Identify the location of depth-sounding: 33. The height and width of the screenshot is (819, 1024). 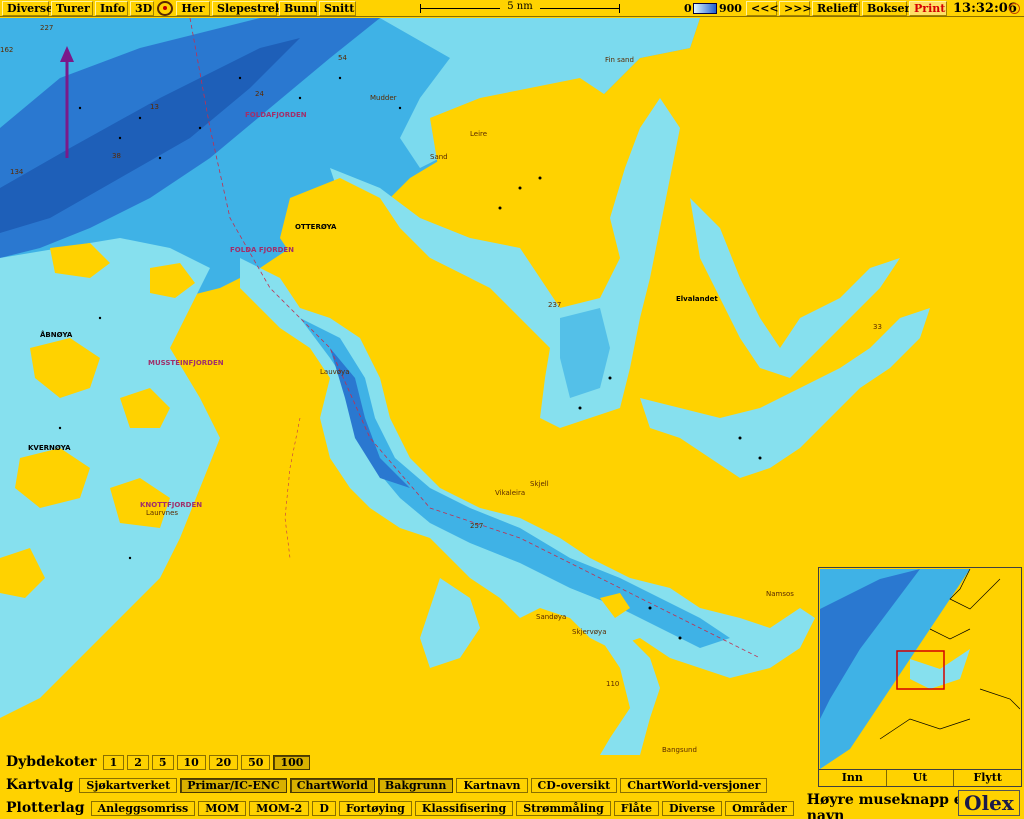
(877, 327).